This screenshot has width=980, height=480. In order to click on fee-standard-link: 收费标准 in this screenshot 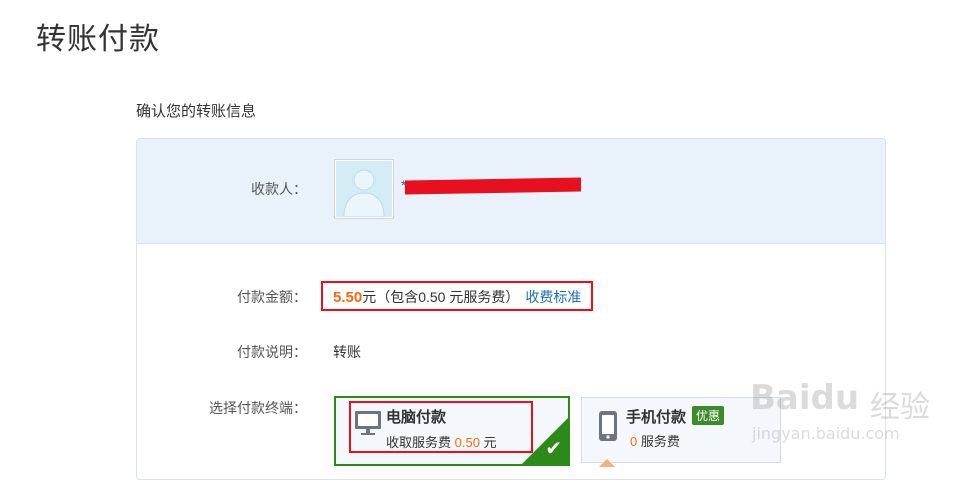, I will do `click(553, 297)`.